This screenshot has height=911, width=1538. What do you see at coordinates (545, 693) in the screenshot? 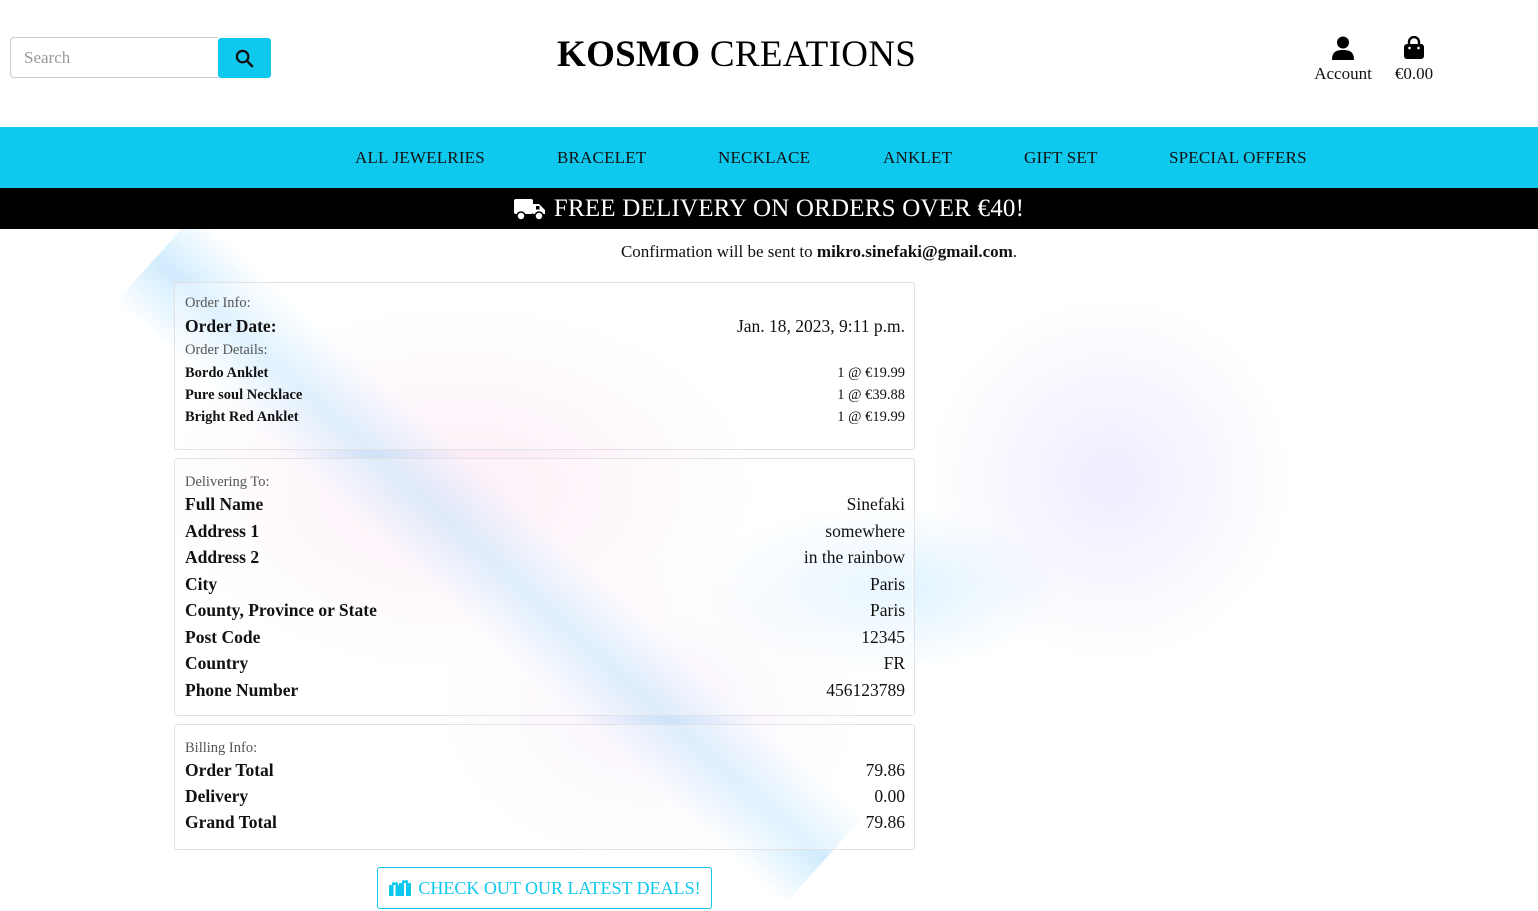
I see `delivery-row: Phone Number 456123789` at bounding box center [545, 693].